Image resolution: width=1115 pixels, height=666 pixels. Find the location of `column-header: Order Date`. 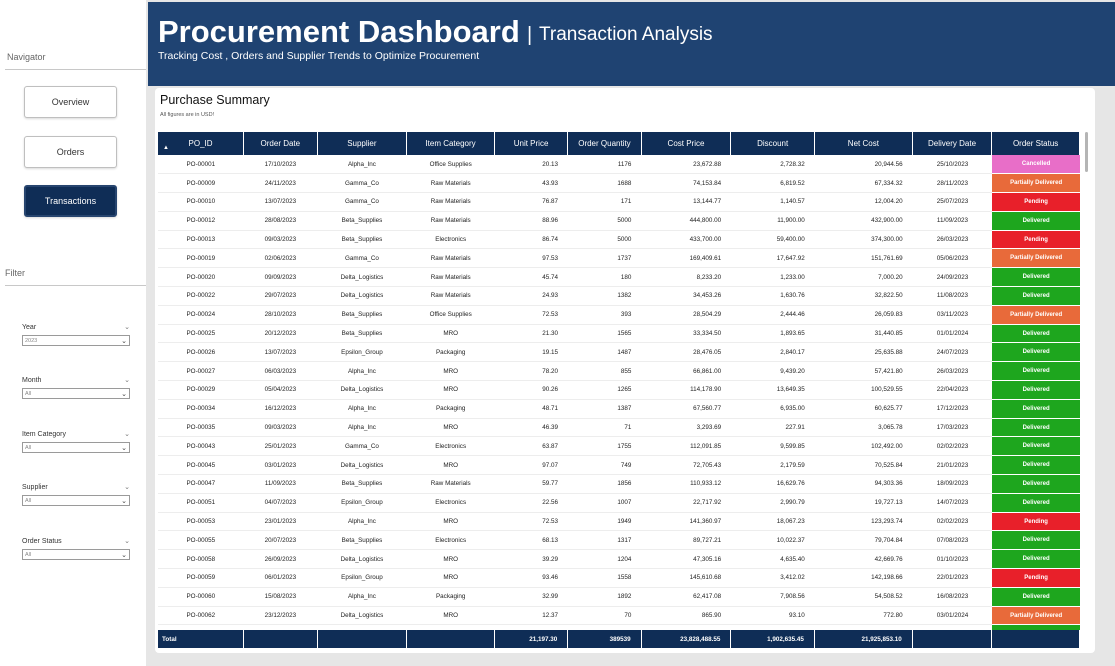

column-header: Order Date is located at coordinates (280, 143).